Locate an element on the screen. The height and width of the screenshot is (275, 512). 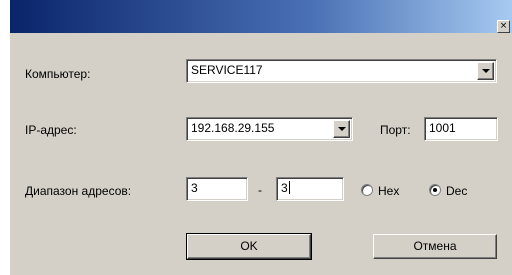
radio-dec-label: Dec is located at coordinates (456, 191).